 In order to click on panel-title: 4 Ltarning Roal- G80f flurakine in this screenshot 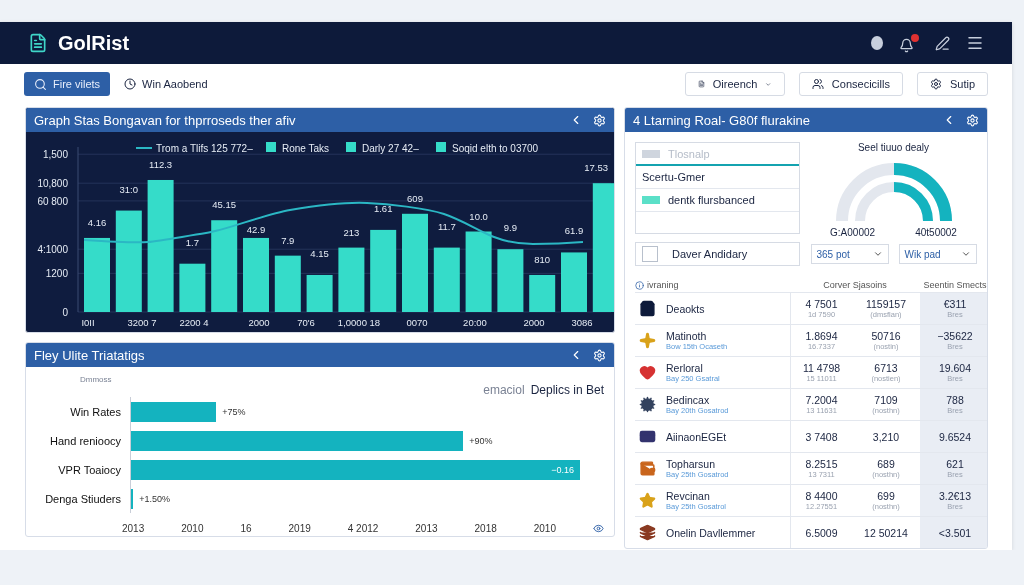, I will do `click(722, 120)`.